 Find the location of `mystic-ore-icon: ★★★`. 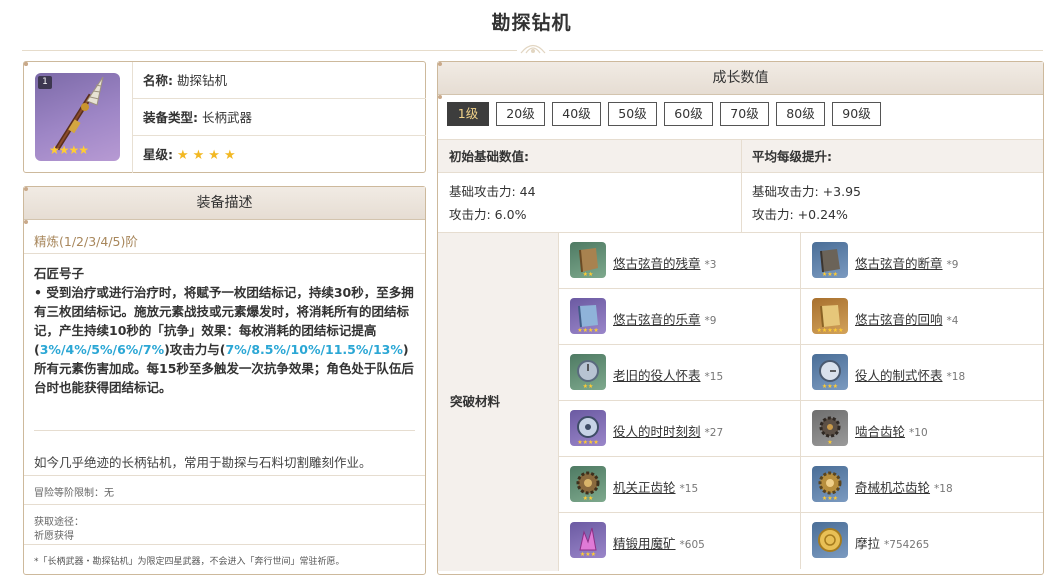

mystic-ore-icon: ★★★ is located at coordinates (588, 540).